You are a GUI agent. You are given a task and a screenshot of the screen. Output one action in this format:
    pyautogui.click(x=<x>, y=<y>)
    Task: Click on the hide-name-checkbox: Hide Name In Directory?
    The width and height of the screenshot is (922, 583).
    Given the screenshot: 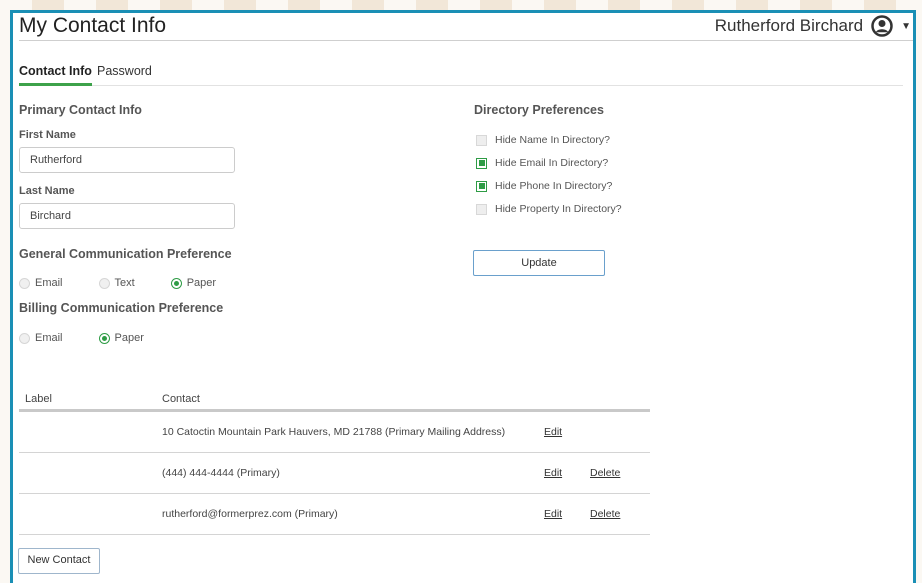 What is the action you would take?
    pyautogui.click(x=543, y=140)
    